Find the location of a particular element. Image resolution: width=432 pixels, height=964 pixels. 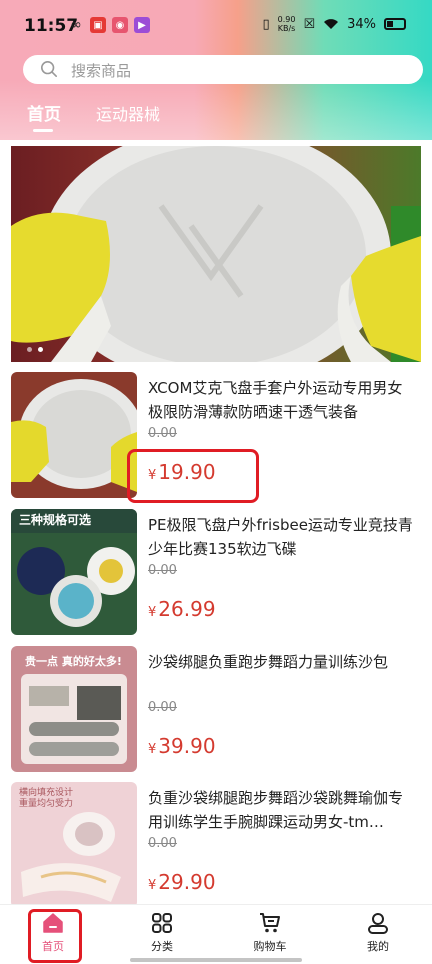

nav-mine: 我的 is located at coordinates (378, 932).